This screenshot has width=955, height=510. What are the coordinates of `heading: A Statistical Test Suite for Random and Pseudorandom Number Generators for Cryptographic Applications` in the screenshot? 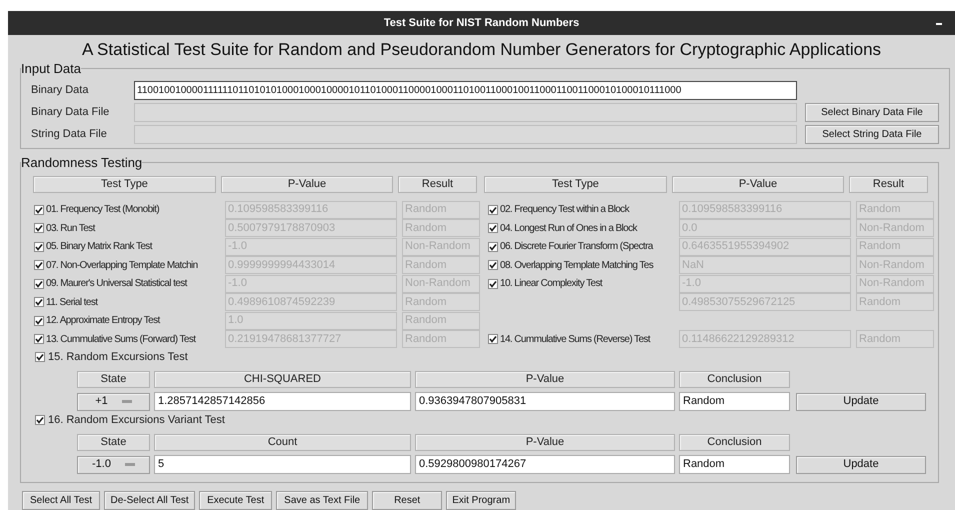 It's located at (482, 48).